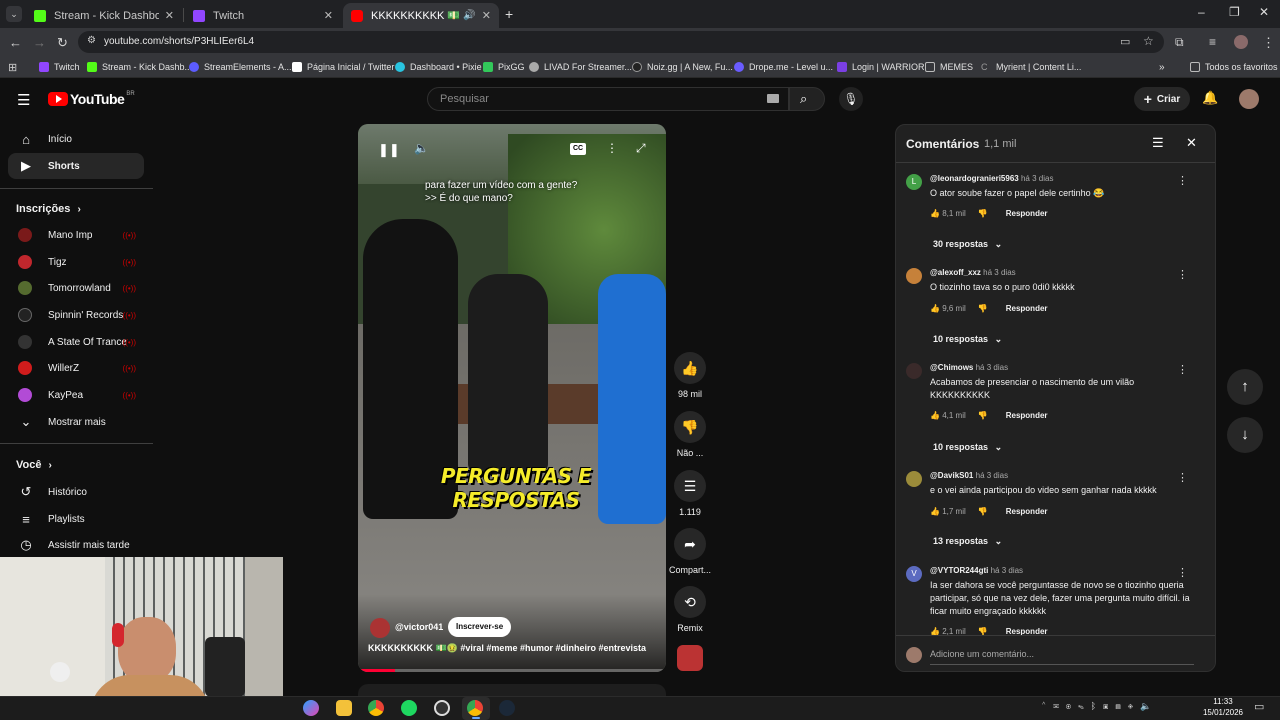  Describe the element at coordinates (12, 67) in the screenshot. I see `apps-icon: ⊞` at that location.